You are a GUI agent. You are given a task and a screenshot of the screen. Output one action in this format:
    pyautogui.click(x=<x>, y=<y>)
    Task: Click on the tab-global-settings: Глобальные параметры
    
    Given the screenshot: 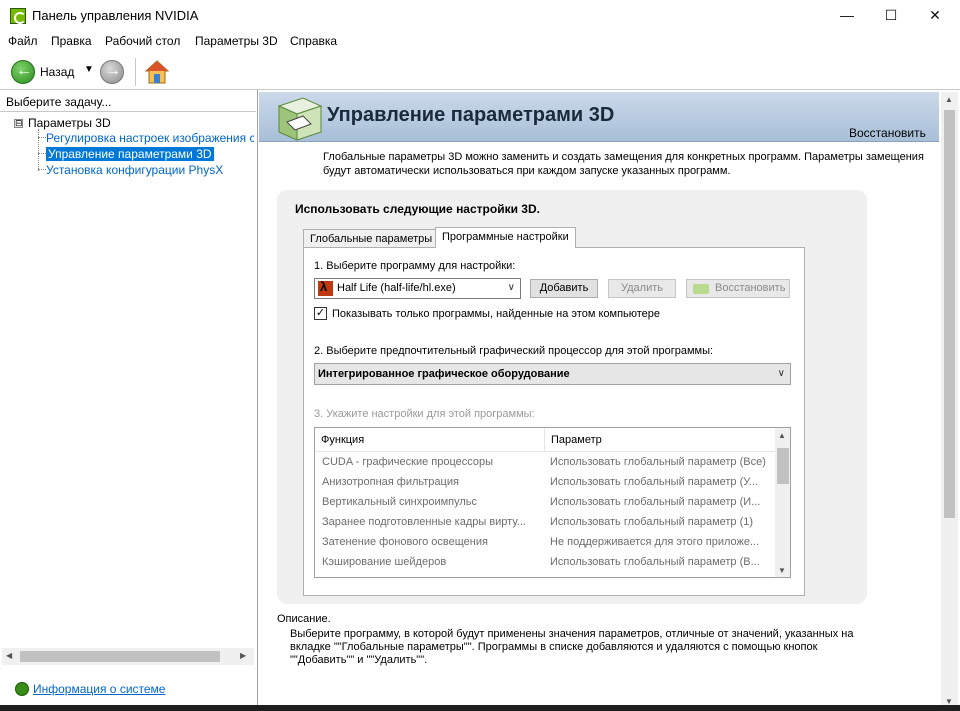 What is the action you would take?
    pyautogui.click(x=371, y=238)
    